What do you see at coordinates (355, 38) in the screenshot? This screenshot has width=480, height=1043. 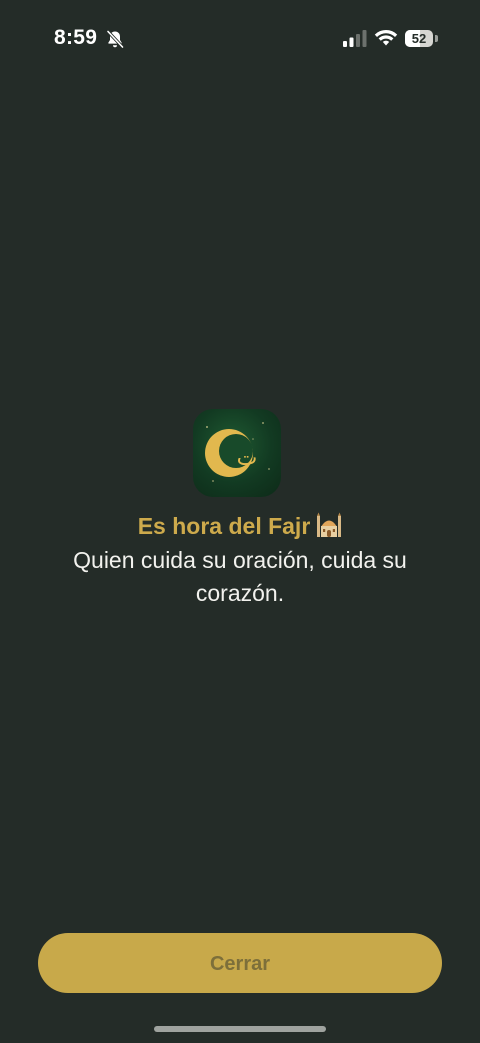 I see `signal-bars-icon` at bounding box center [355, 38].